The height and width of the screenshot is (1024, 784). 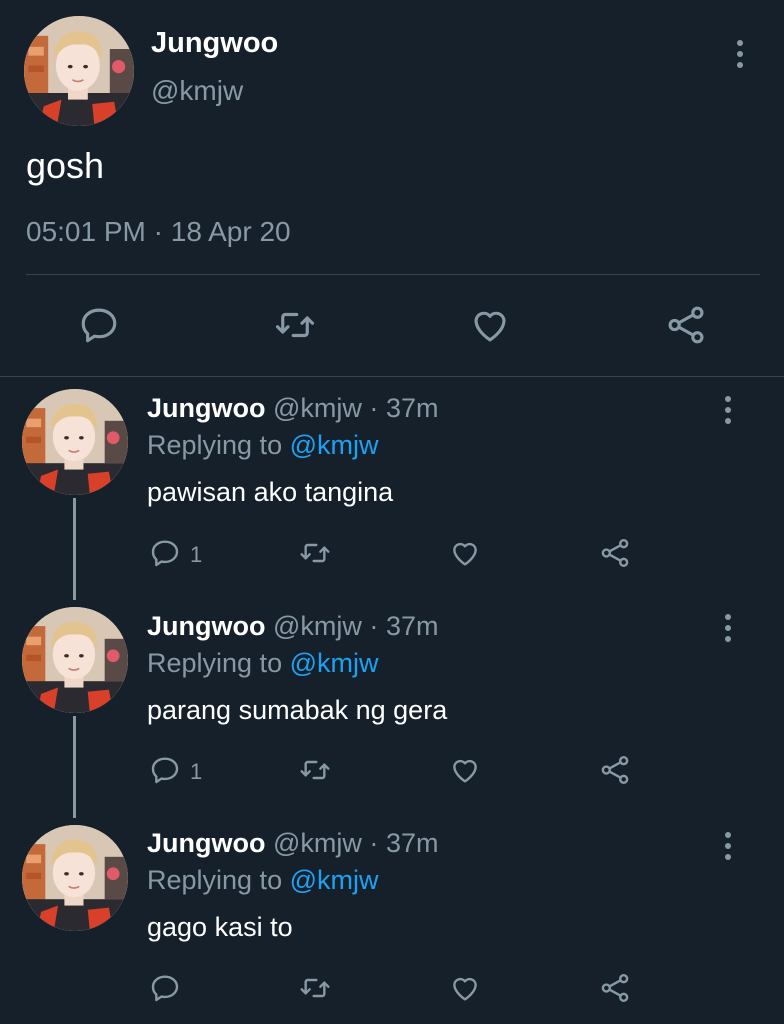 What do you see at coordinates (392, 376) in the screenshot?
I see `main-actions-divider` at bounding box center [392, 376].